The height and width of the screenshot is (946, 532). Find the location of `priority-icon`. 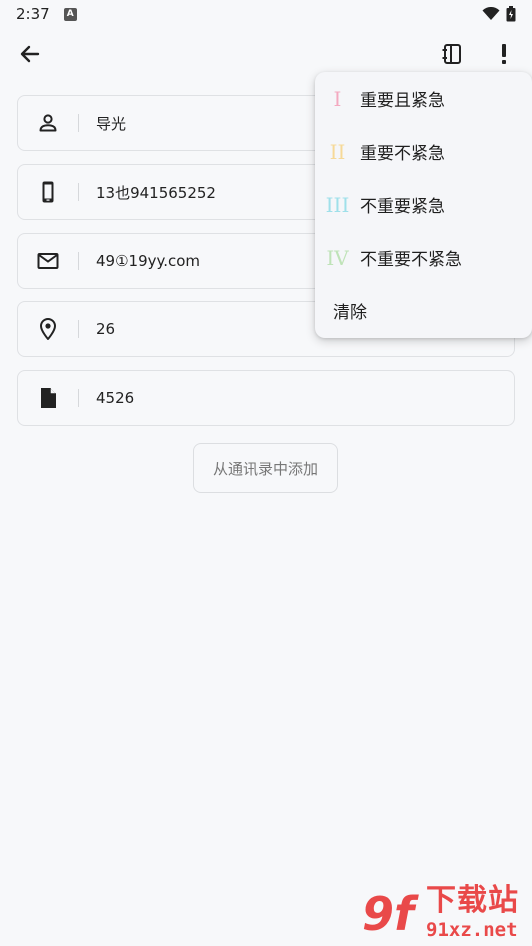

priority-icon is located at coordinates (504, 54).